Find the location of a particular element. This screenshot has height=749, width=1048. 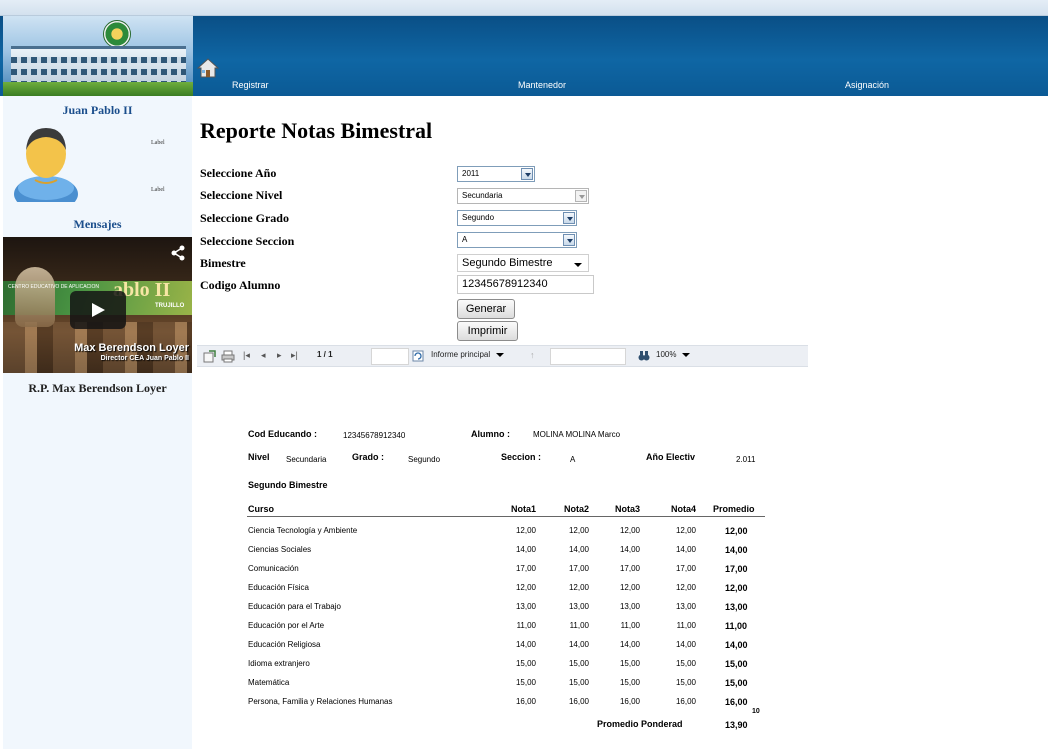

average-cell: 15,00 is located at coordinates (736, 664).